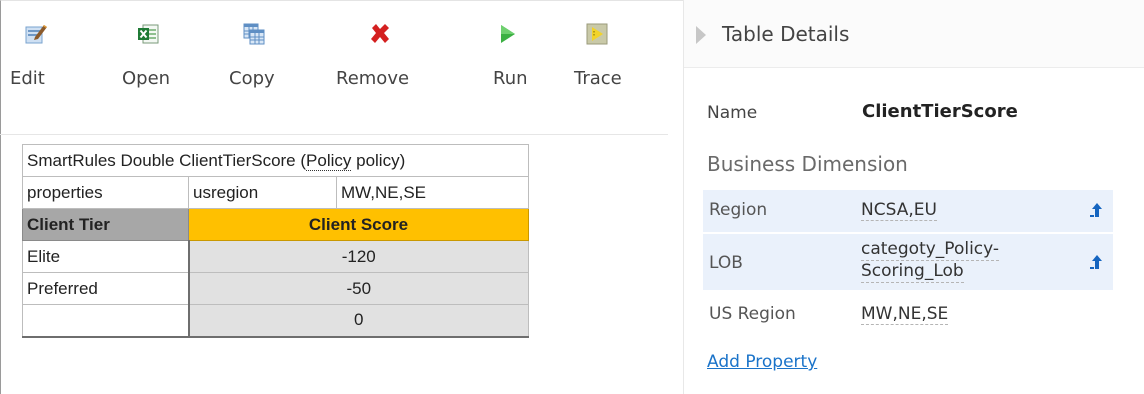 This screenshot has width=1144, height=394. What do you see at coordinates (762, 362) in the screenshot?
I see `add-property-link: Add Property` at bounding box center [762, 362].